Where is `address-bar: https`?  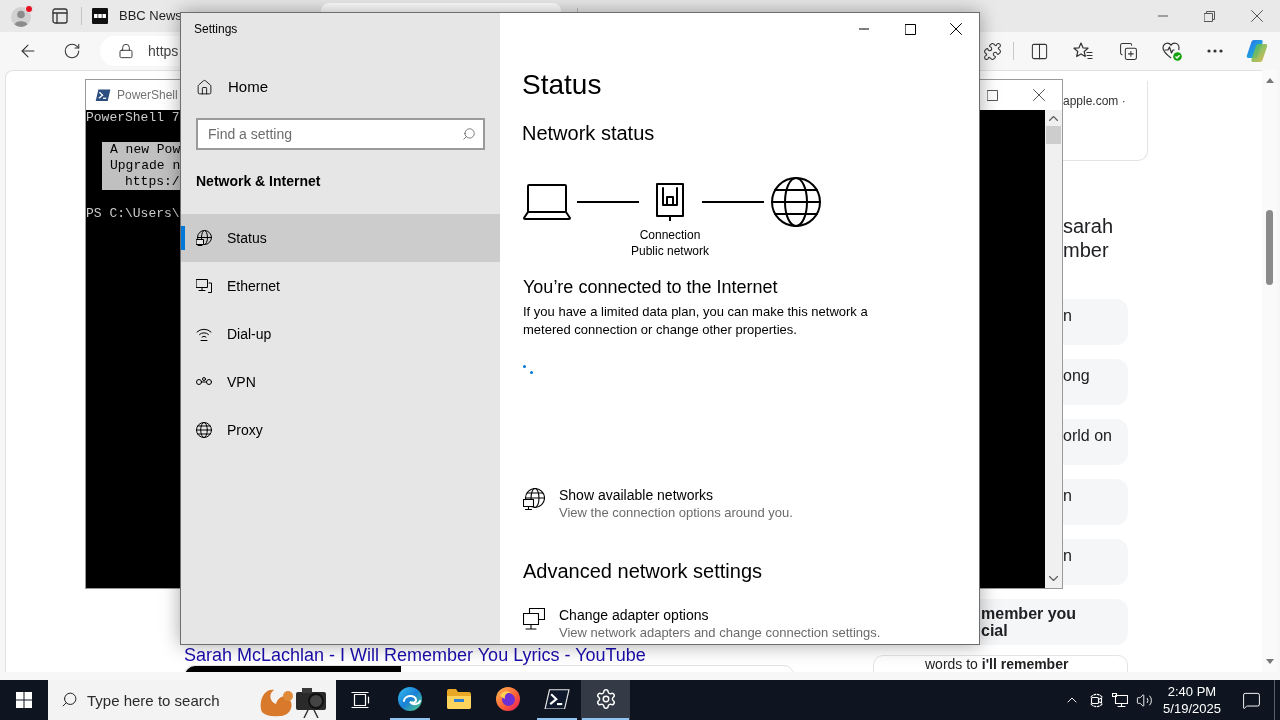
address-bar: https is located at coordinates (140, 51).